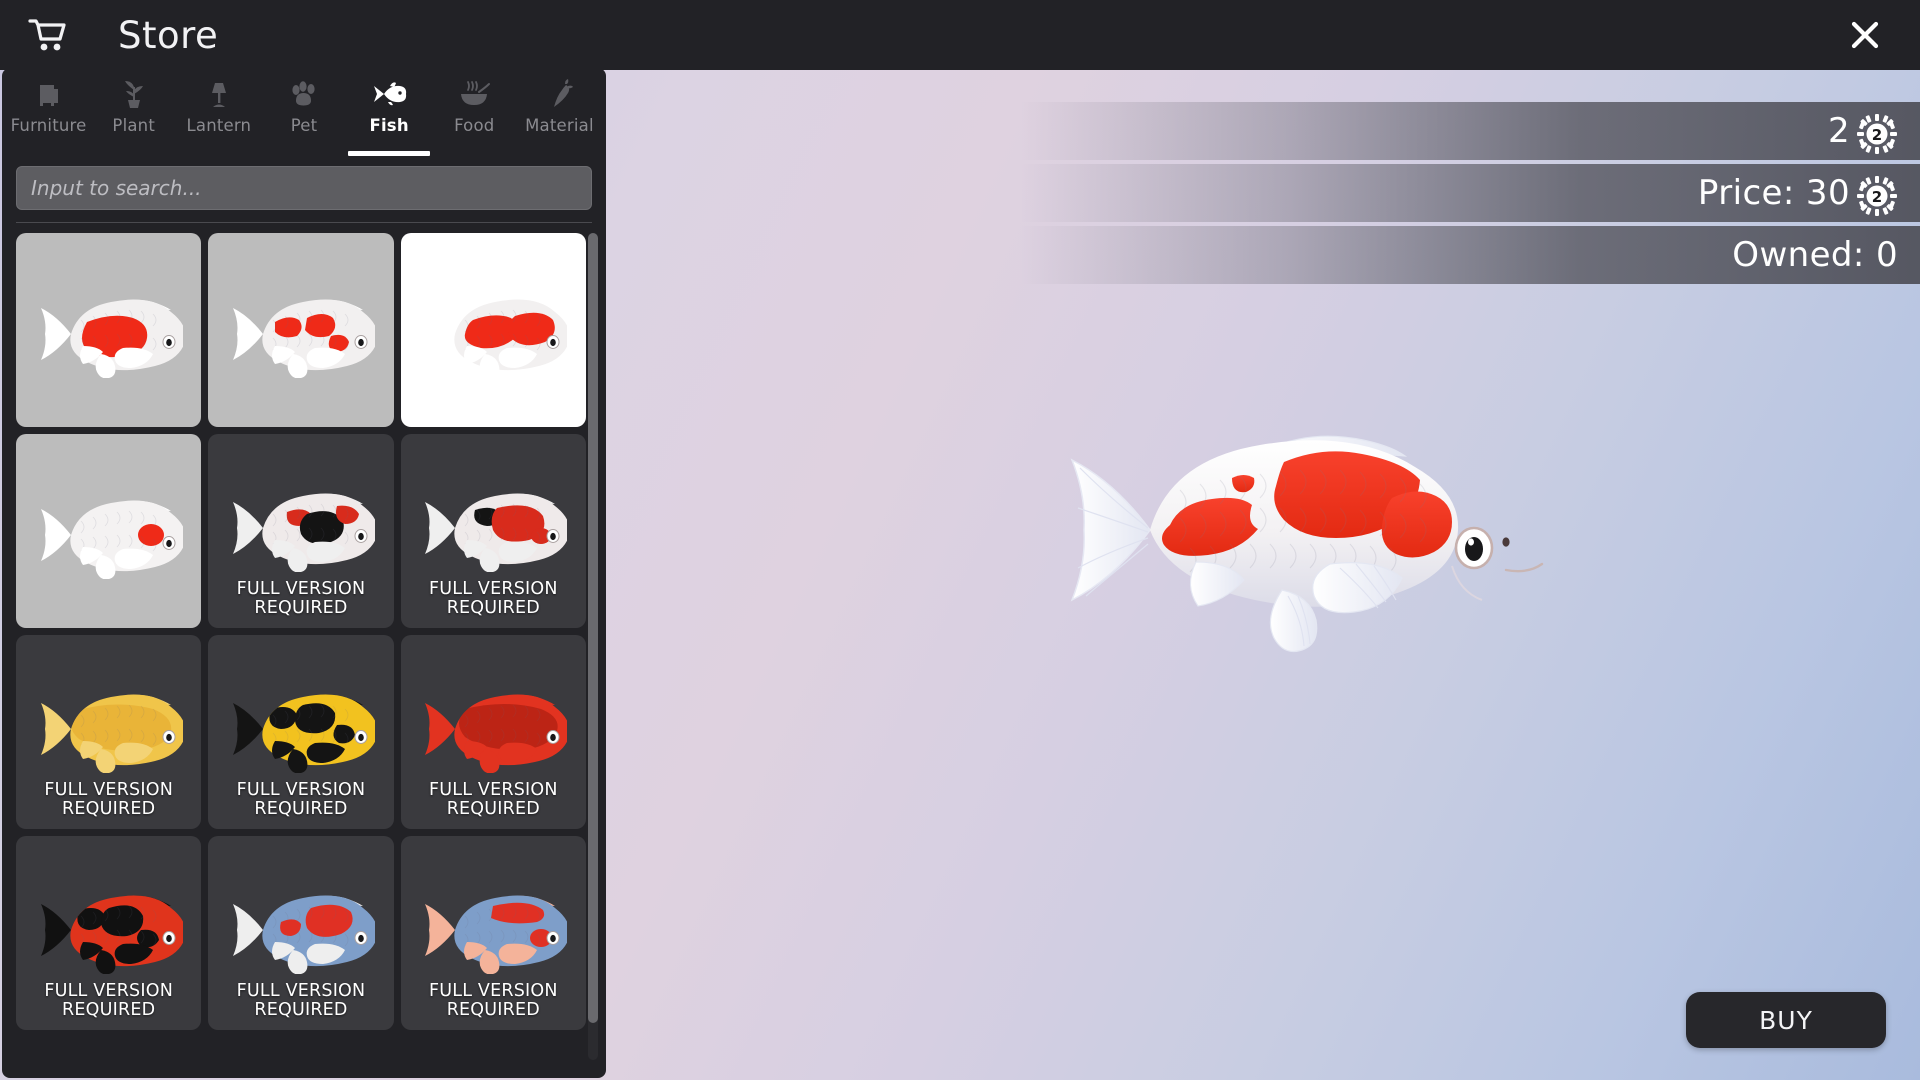 The image size is (1920, 1080). I want to click on tab-plant: Plant, so click(133, 114).